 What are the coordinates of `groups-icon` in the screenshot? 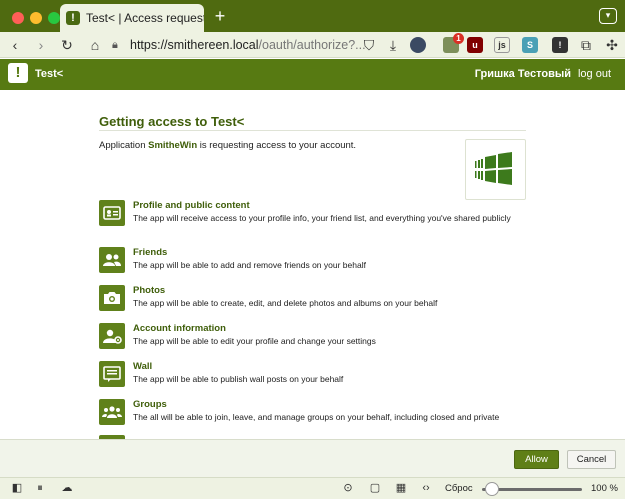 It's located at (112, 412).